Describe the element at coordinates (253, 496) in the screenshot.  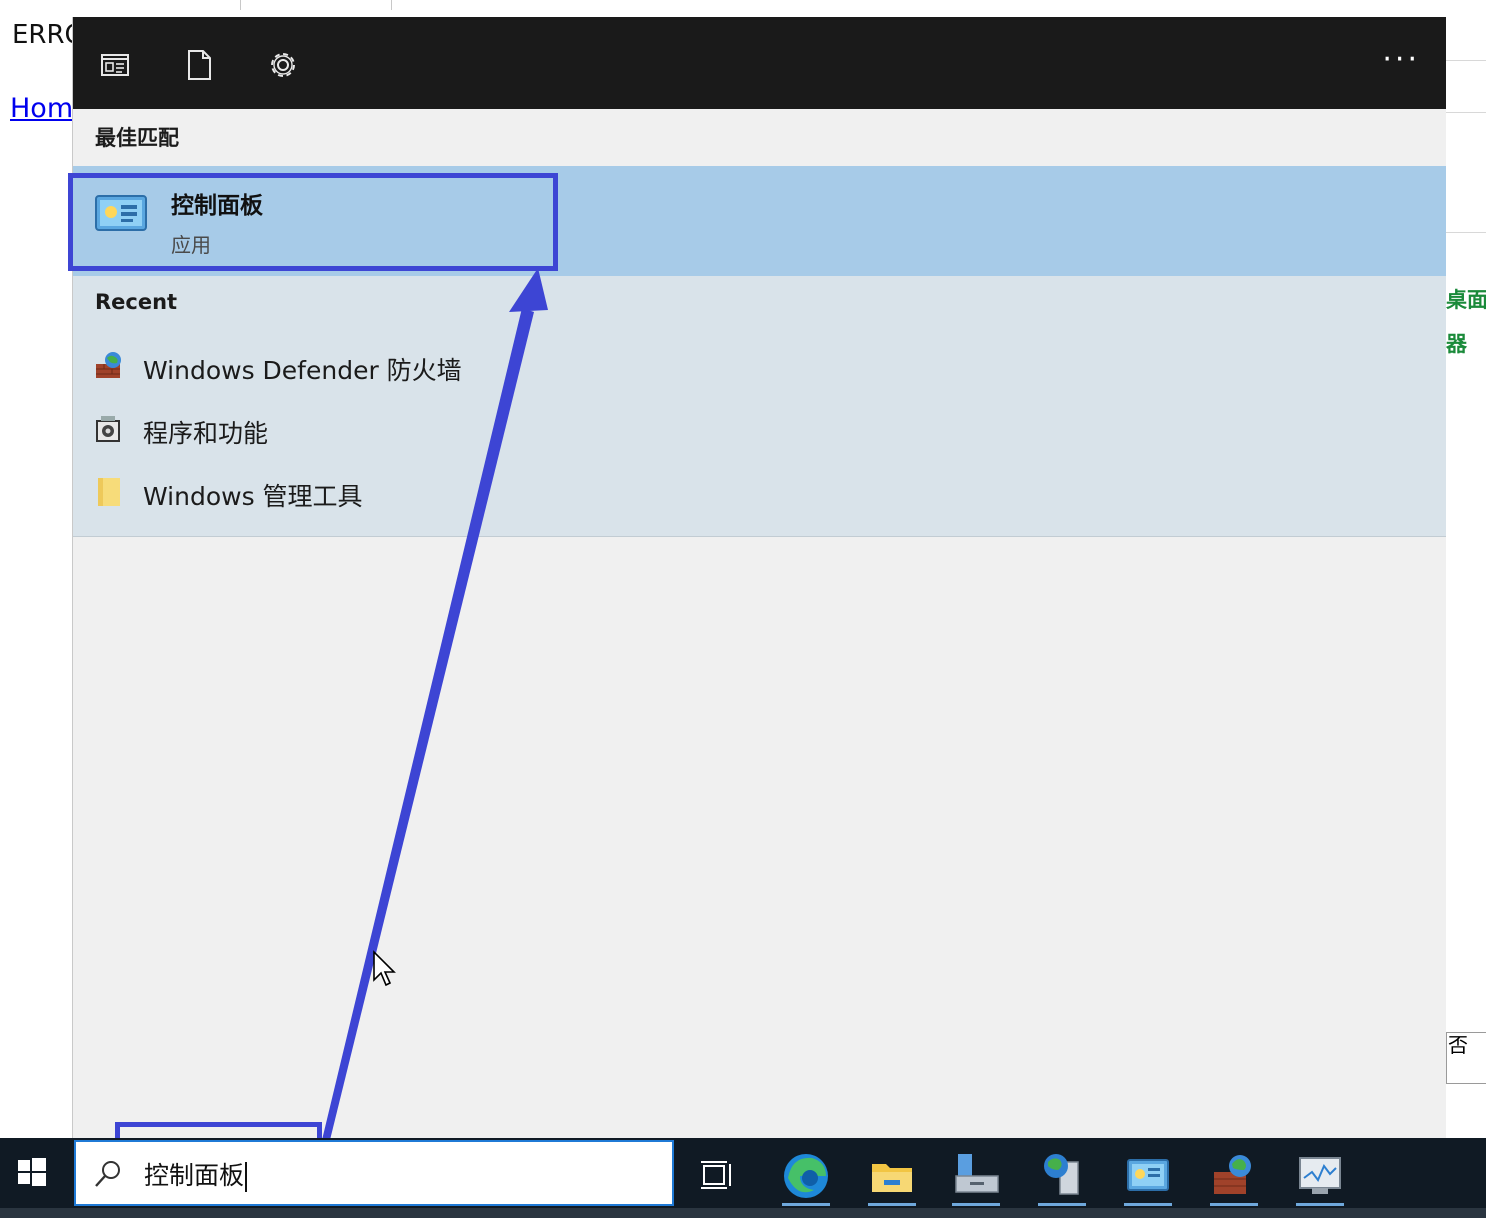
I see `recent-item-label: Windows 管理工具` at that location.